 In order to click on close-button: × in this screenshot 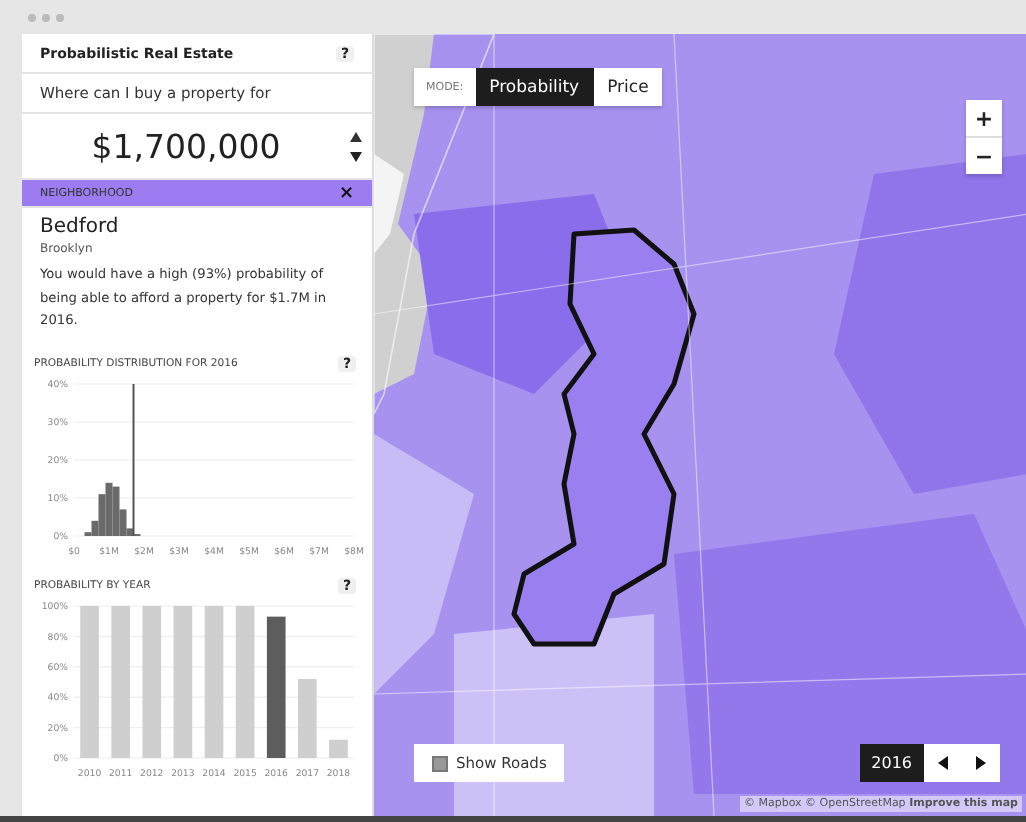, I will do `click(346, 193)`.